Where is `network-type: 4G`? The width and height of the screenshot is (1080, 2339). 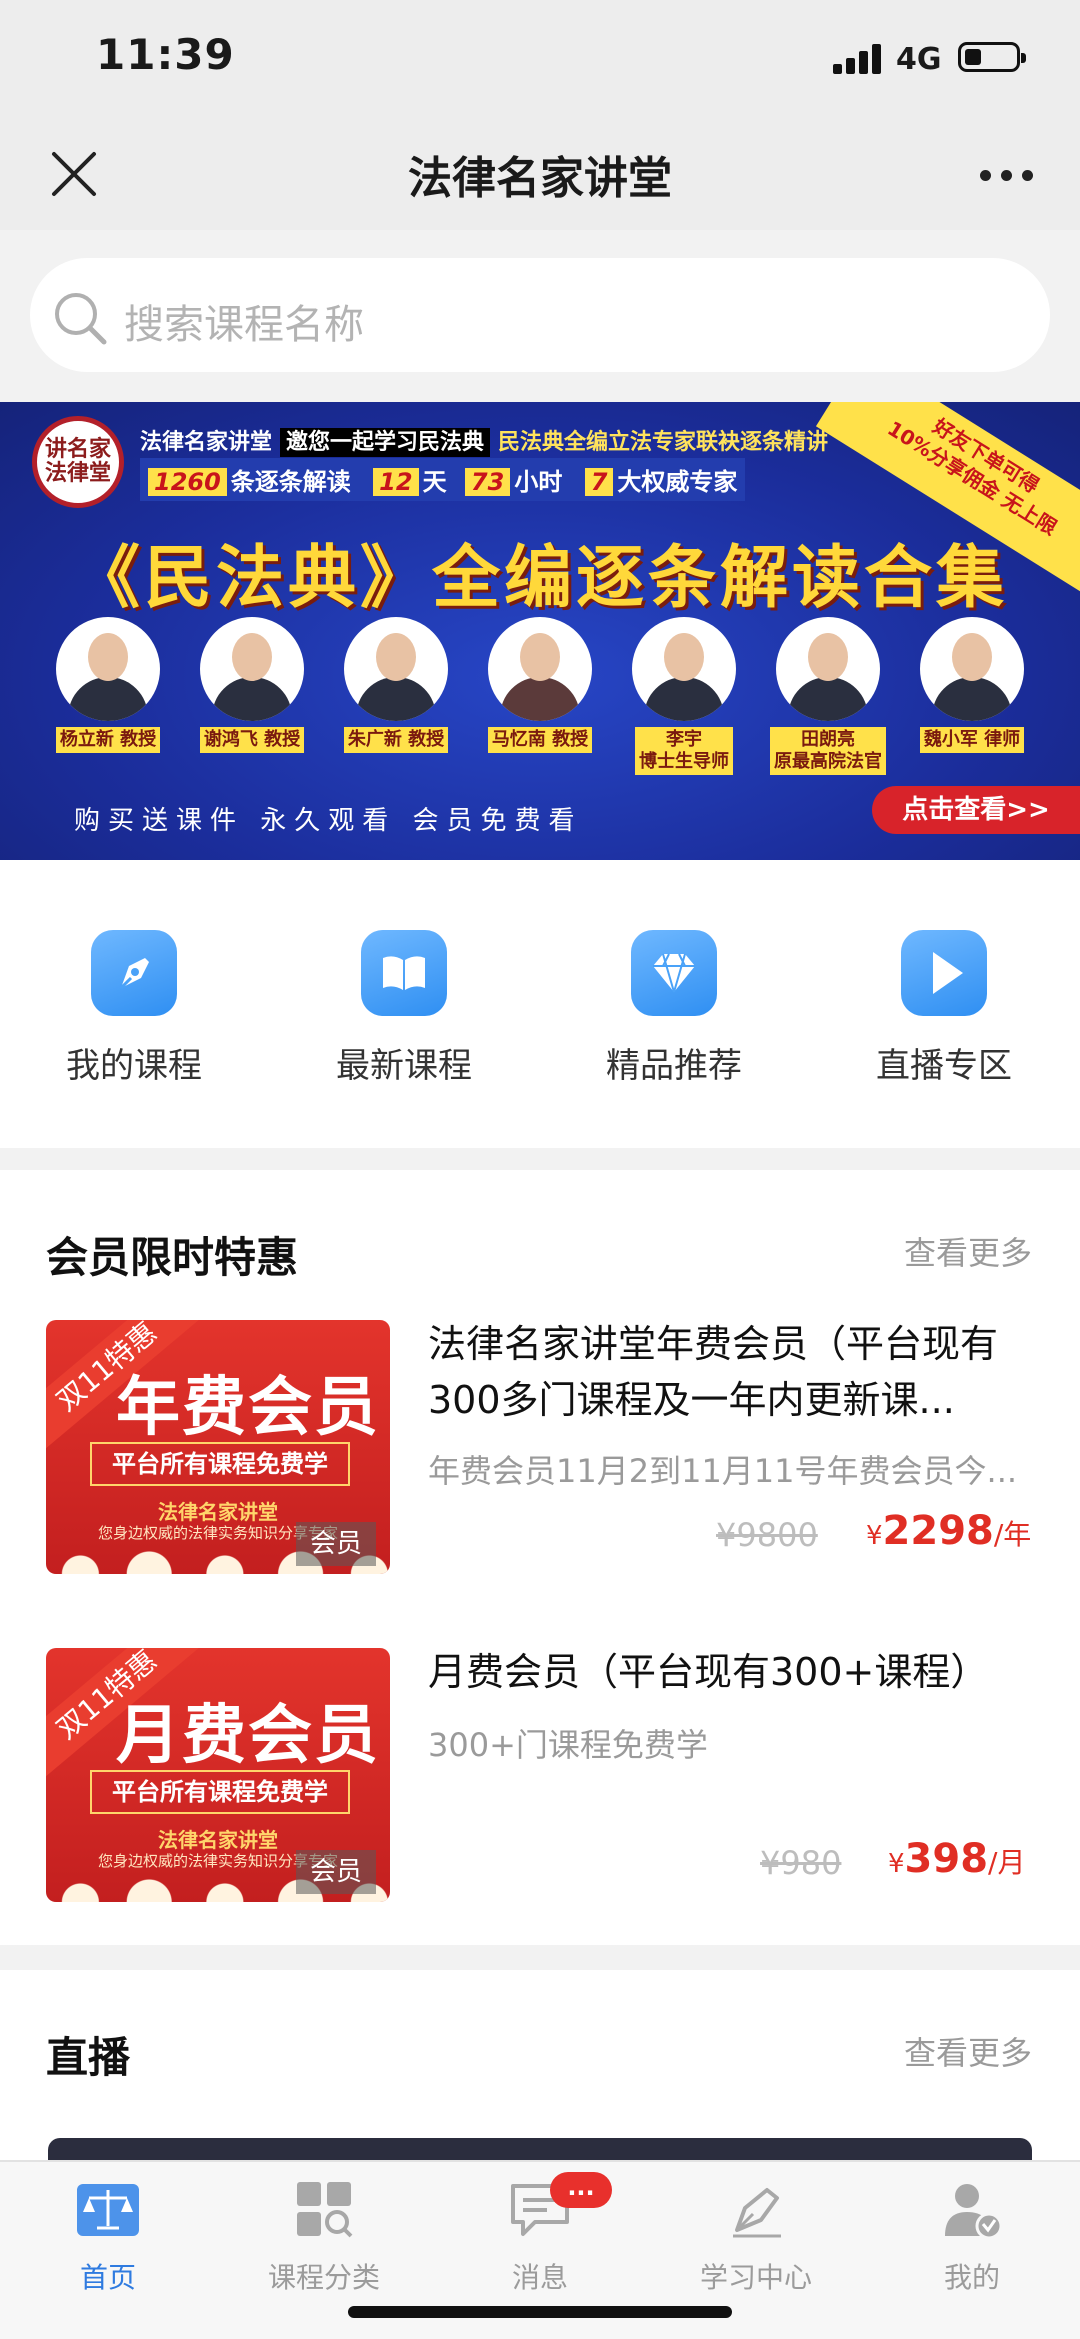
network-type: 4G is located at coordinates (919, 59).